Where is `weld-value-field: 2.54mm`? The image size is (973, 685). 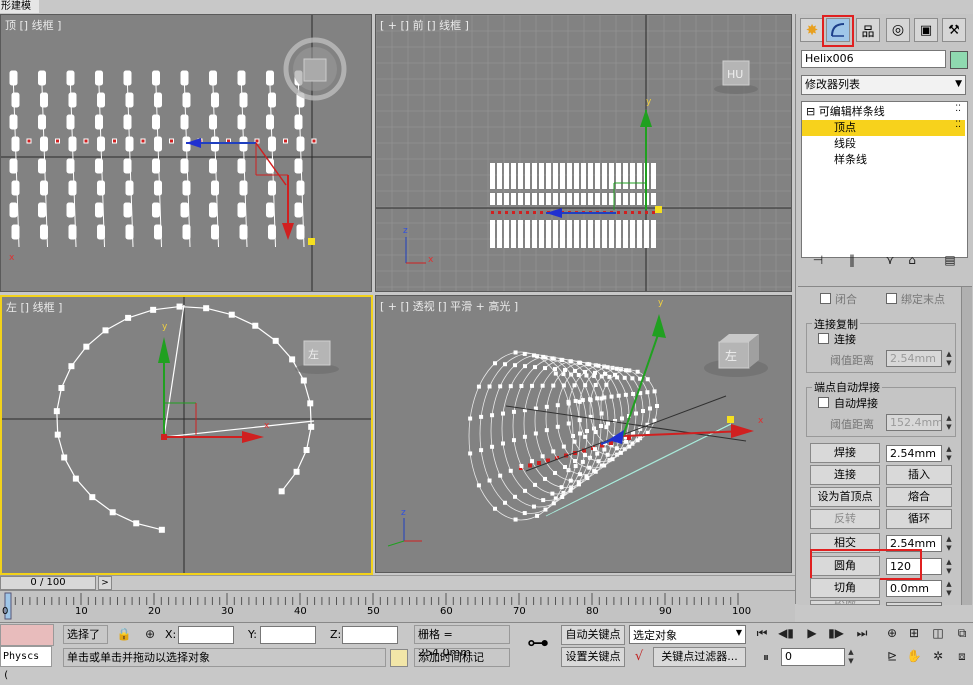
weld-value-field: 2.54mm is located at coordinates (914, 453).